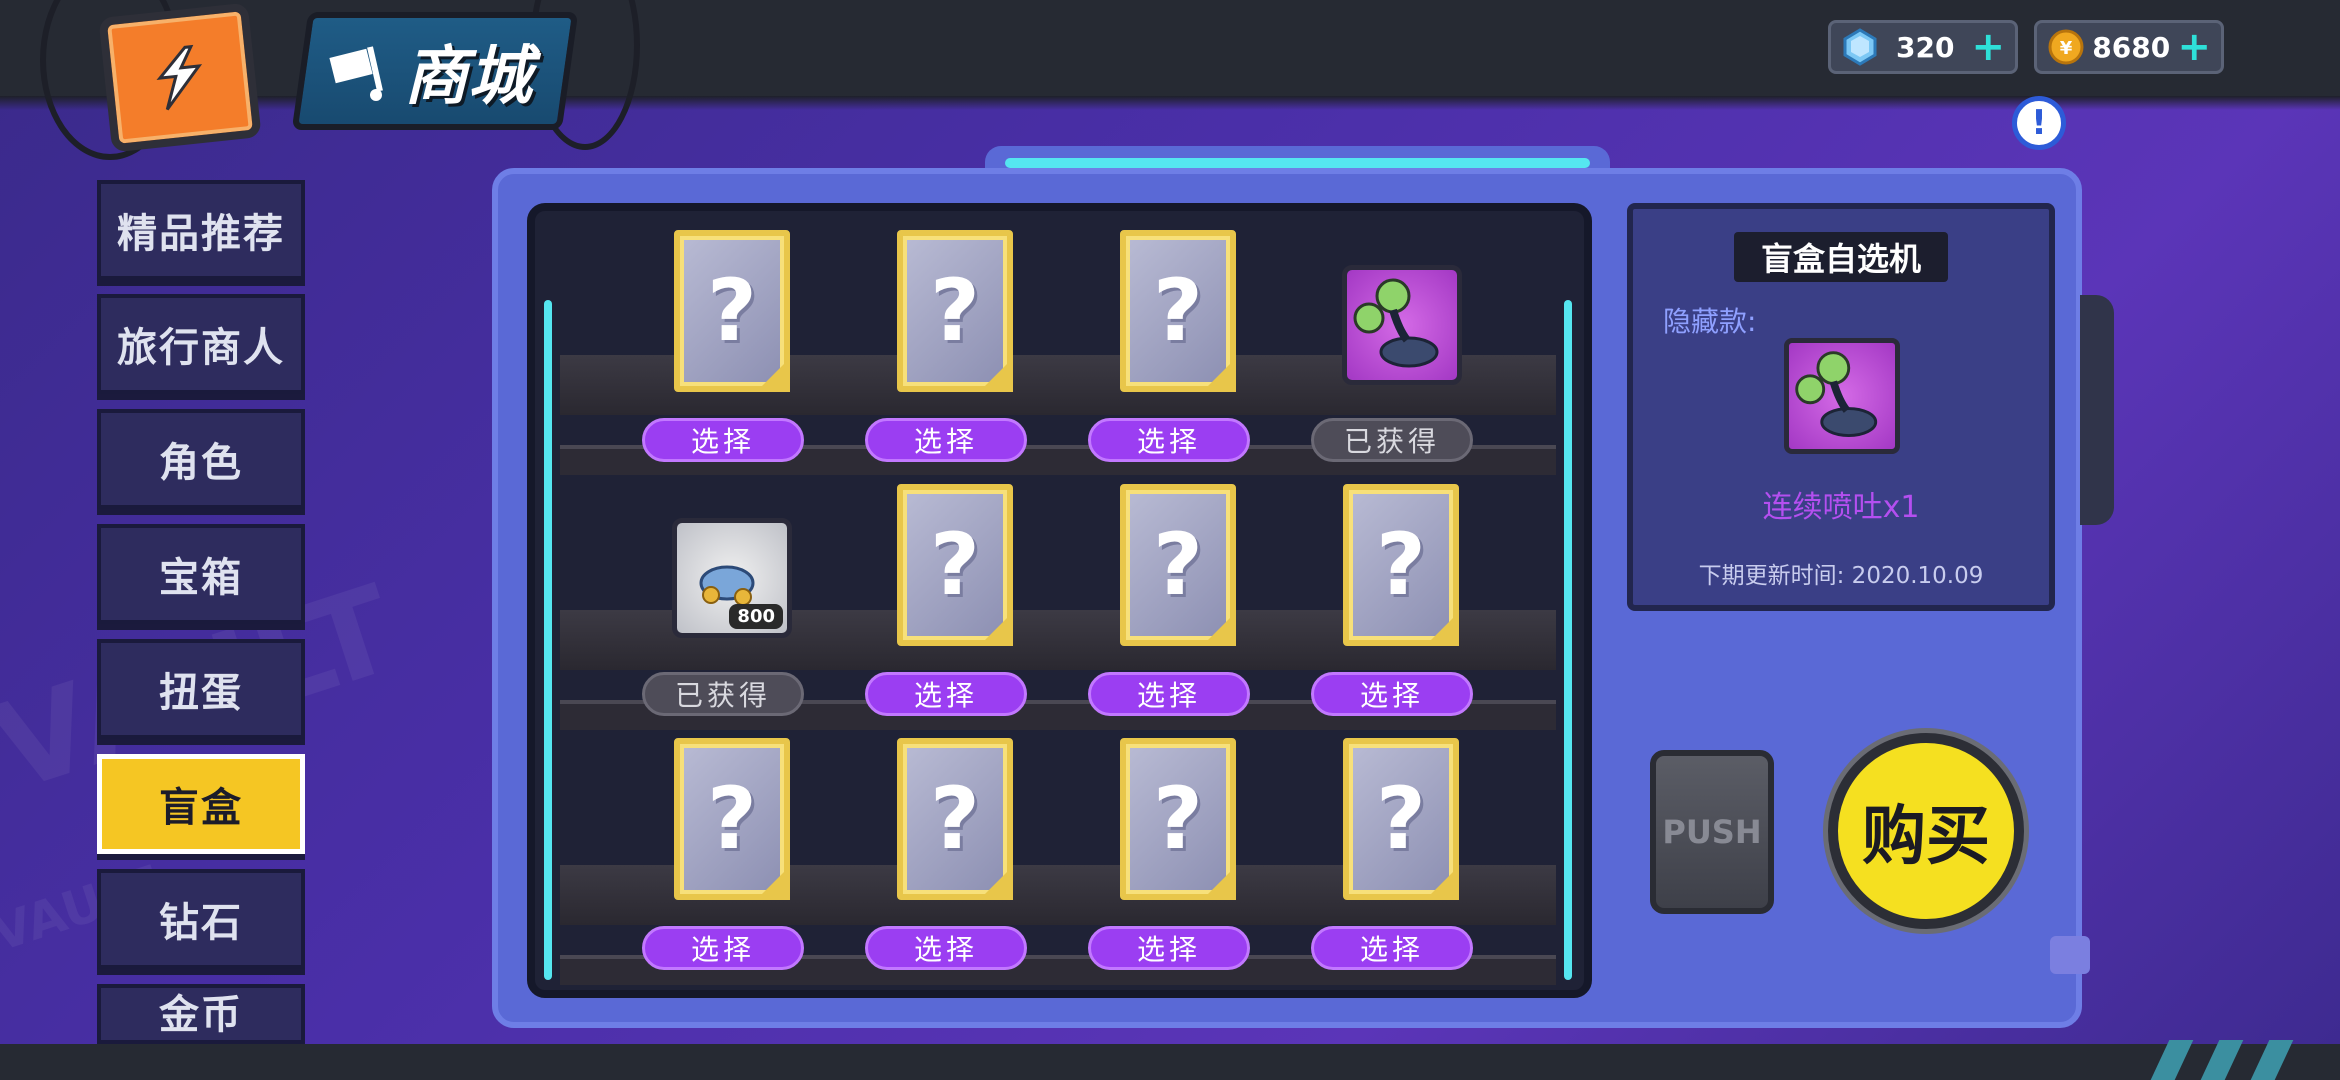  What do you see at coordinates (1841, 576) in the screenshot?
I see `next-update-time: 下期更新时间: 2020.10.09` at bounding box center [1841, 576].